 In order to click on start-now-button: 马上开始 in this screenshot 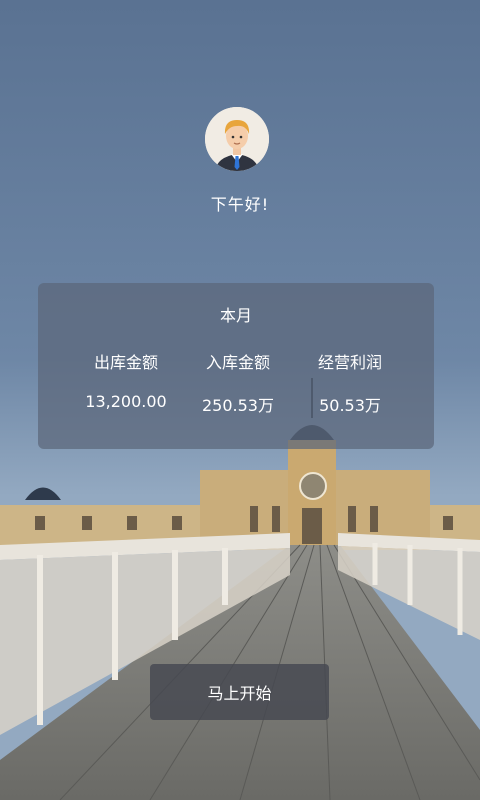, I will do `click(239, 692)`.